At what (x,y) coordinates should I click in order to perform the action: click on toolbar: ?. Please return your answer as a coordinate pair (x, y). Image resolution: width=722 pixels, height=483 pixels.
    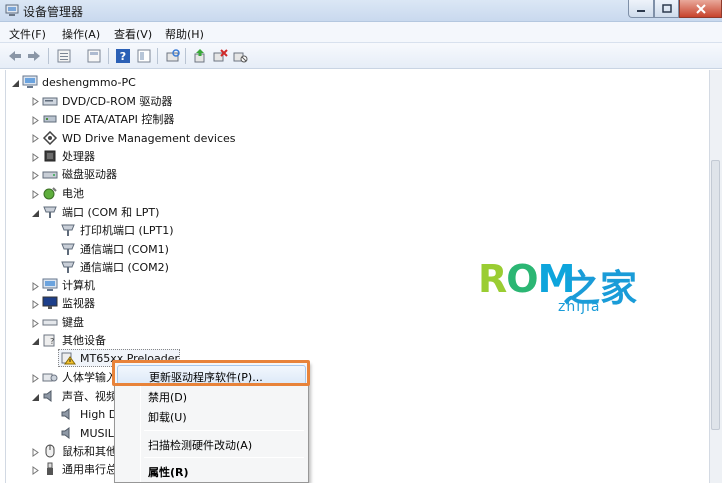
    Looking at the image, I should click on (361, 56).